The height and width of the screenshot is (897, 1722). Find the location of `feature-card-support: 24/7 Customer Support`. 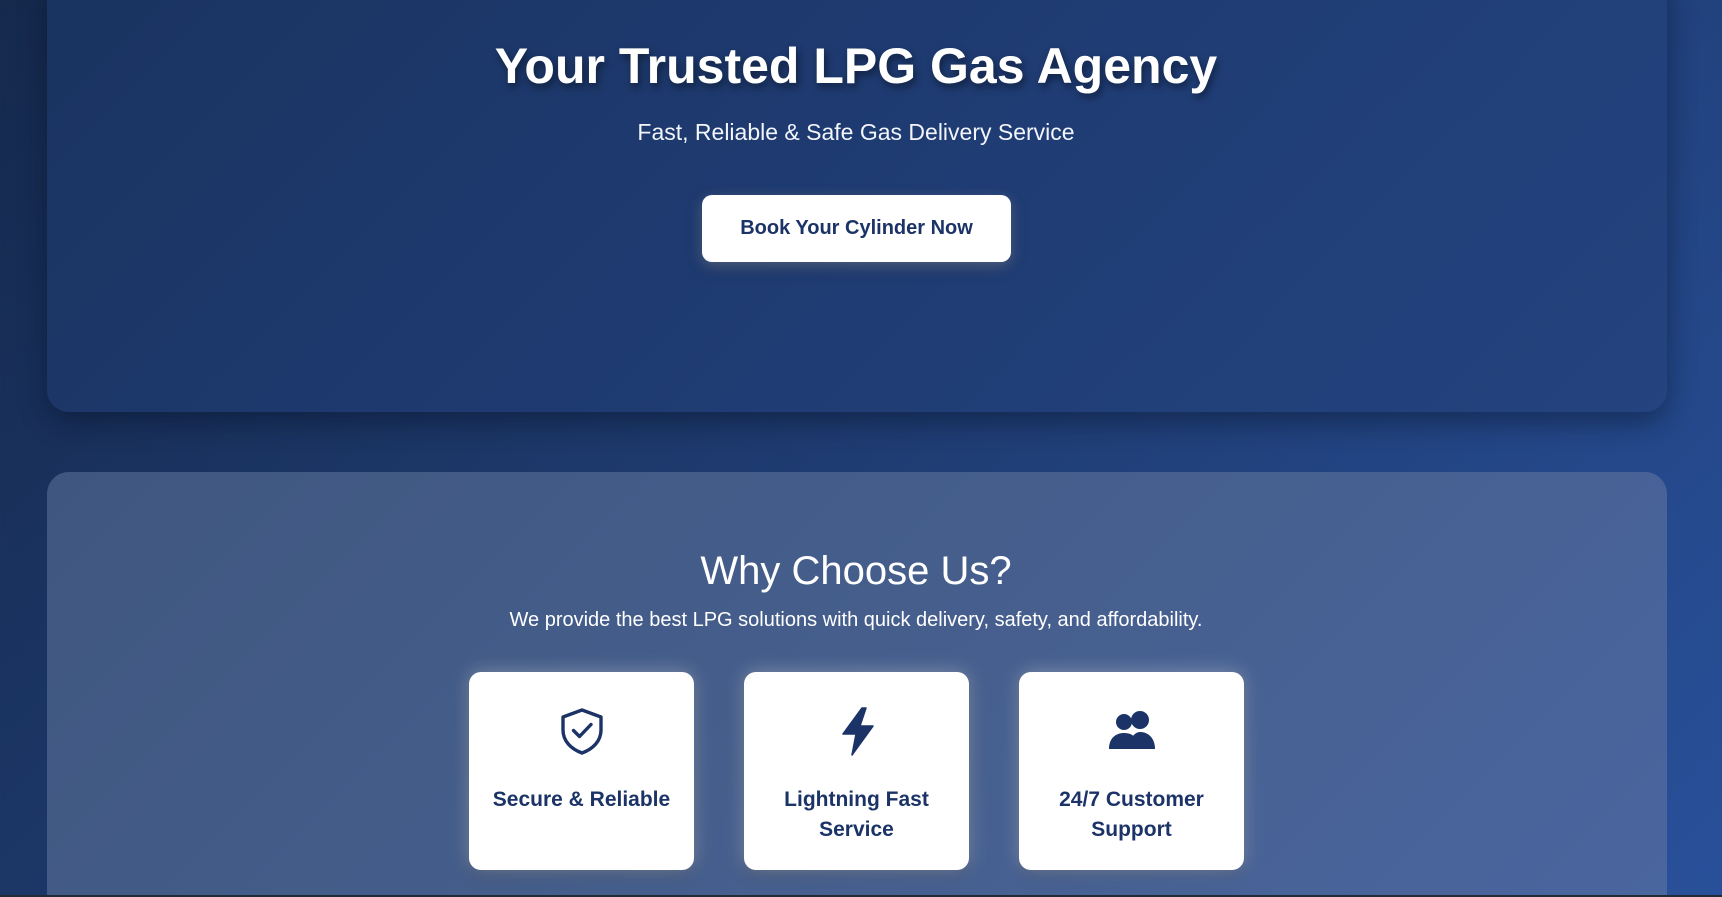

feature-card-support: 24/7 Customer Support is located at coordinates (1131, 771).